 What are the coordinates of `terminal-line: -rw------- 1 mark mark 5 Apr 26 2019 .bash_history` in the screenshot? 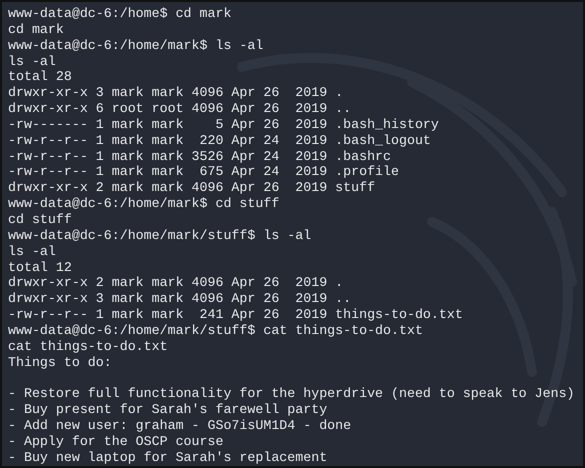 It's located at (223, 124).